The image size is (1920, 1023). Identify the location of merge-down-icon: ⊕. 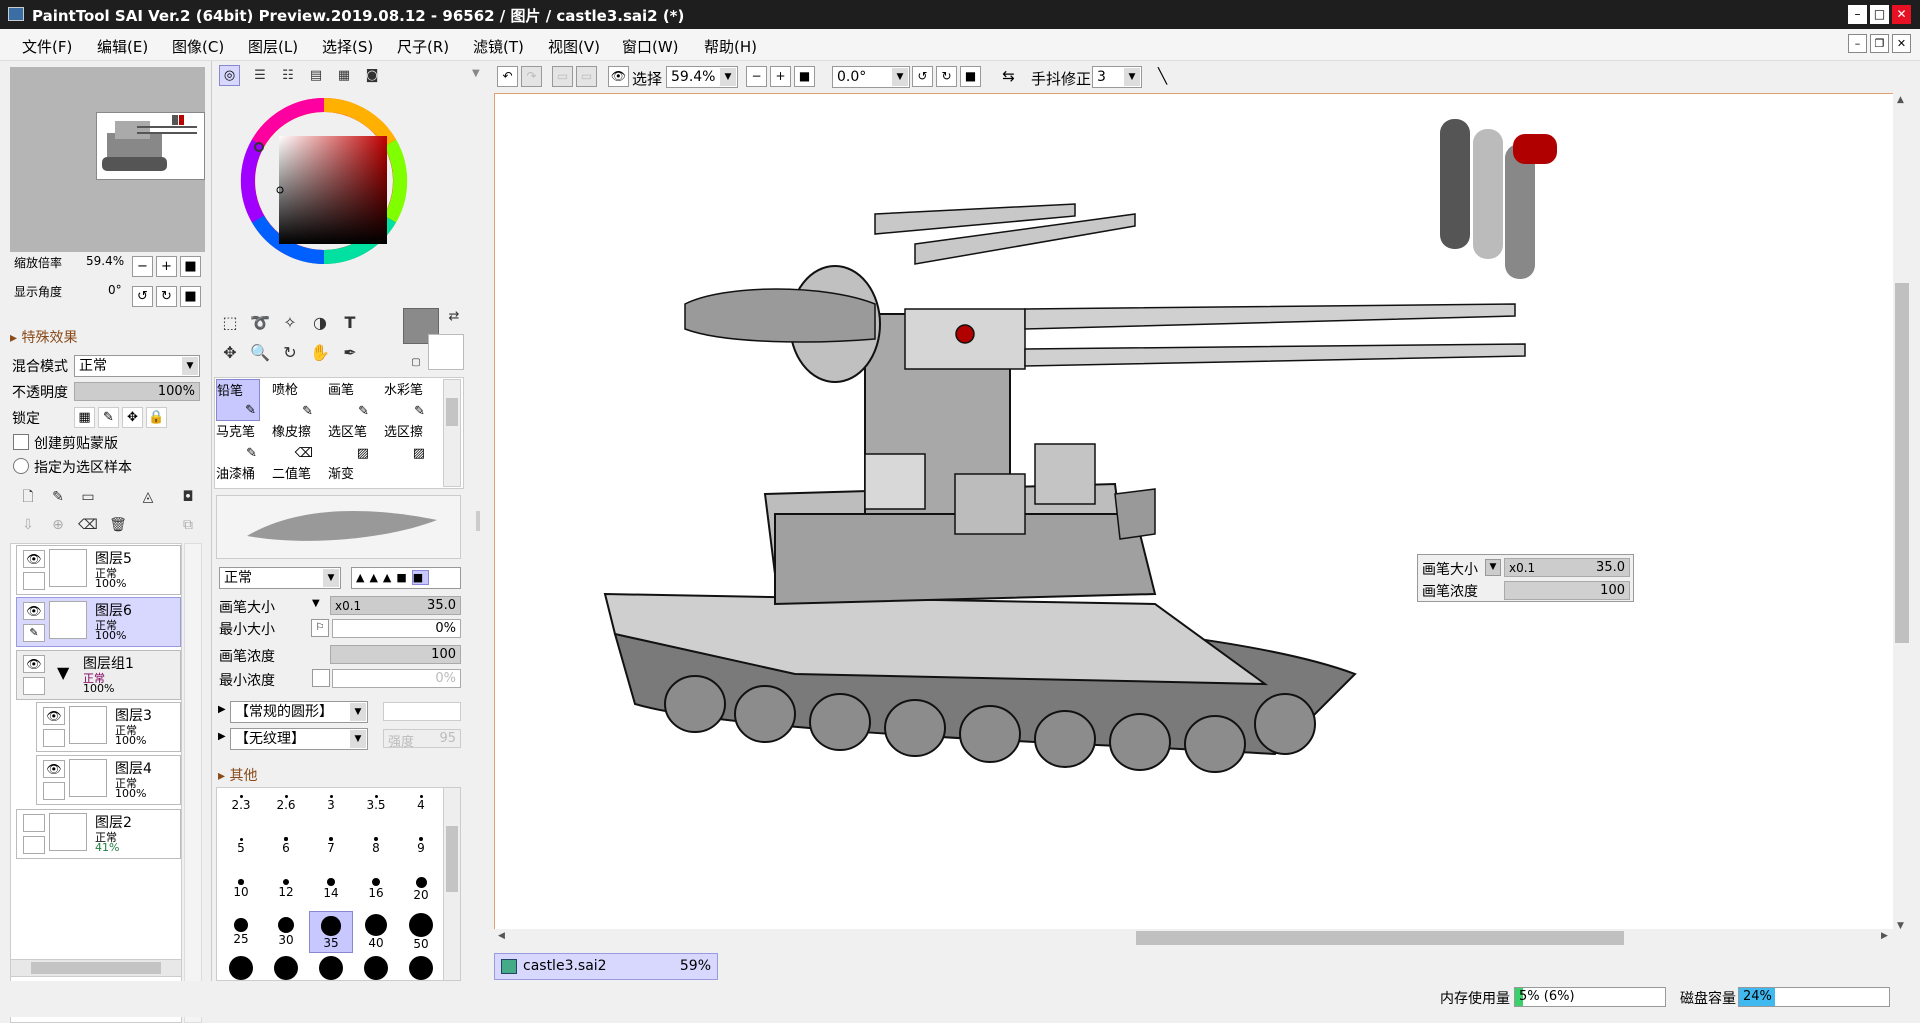
(58, 525).